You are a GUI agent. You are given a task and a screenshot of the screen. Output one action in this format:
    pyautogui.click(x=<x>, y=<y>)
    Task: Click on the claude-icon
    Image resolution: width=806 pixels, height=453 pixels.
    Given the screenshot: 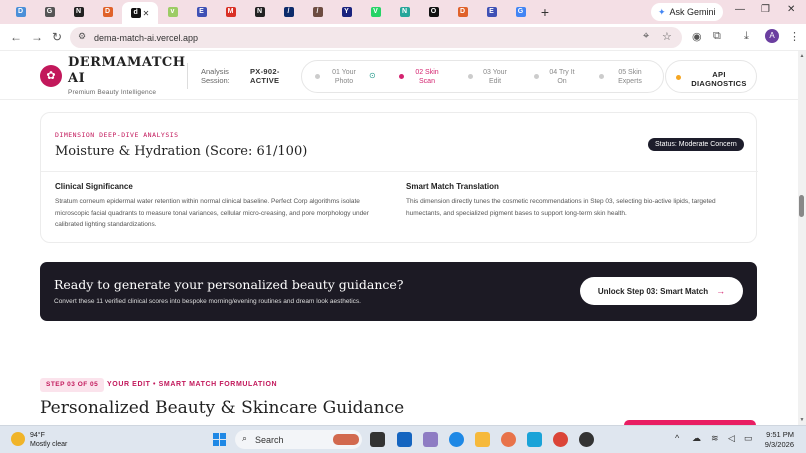 What is the action you would take?
    pyautogui.click(x=508, y=439)
    